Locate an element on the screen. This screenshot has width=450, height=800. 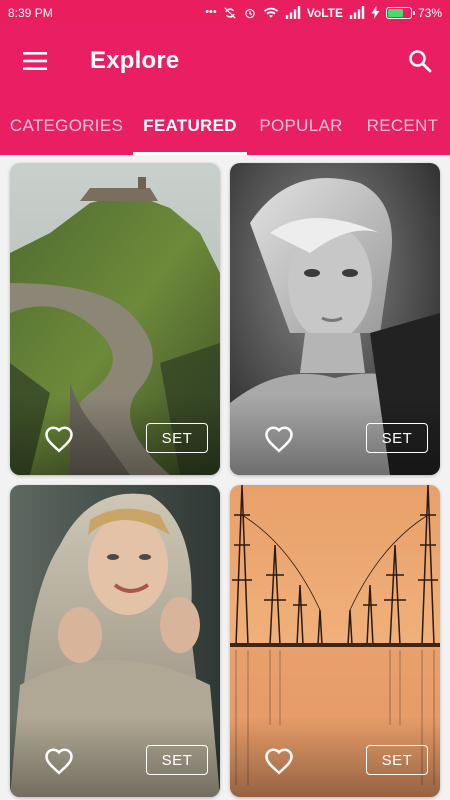
tab-categories: CATEGORIES is located at coordinates (66, 126).